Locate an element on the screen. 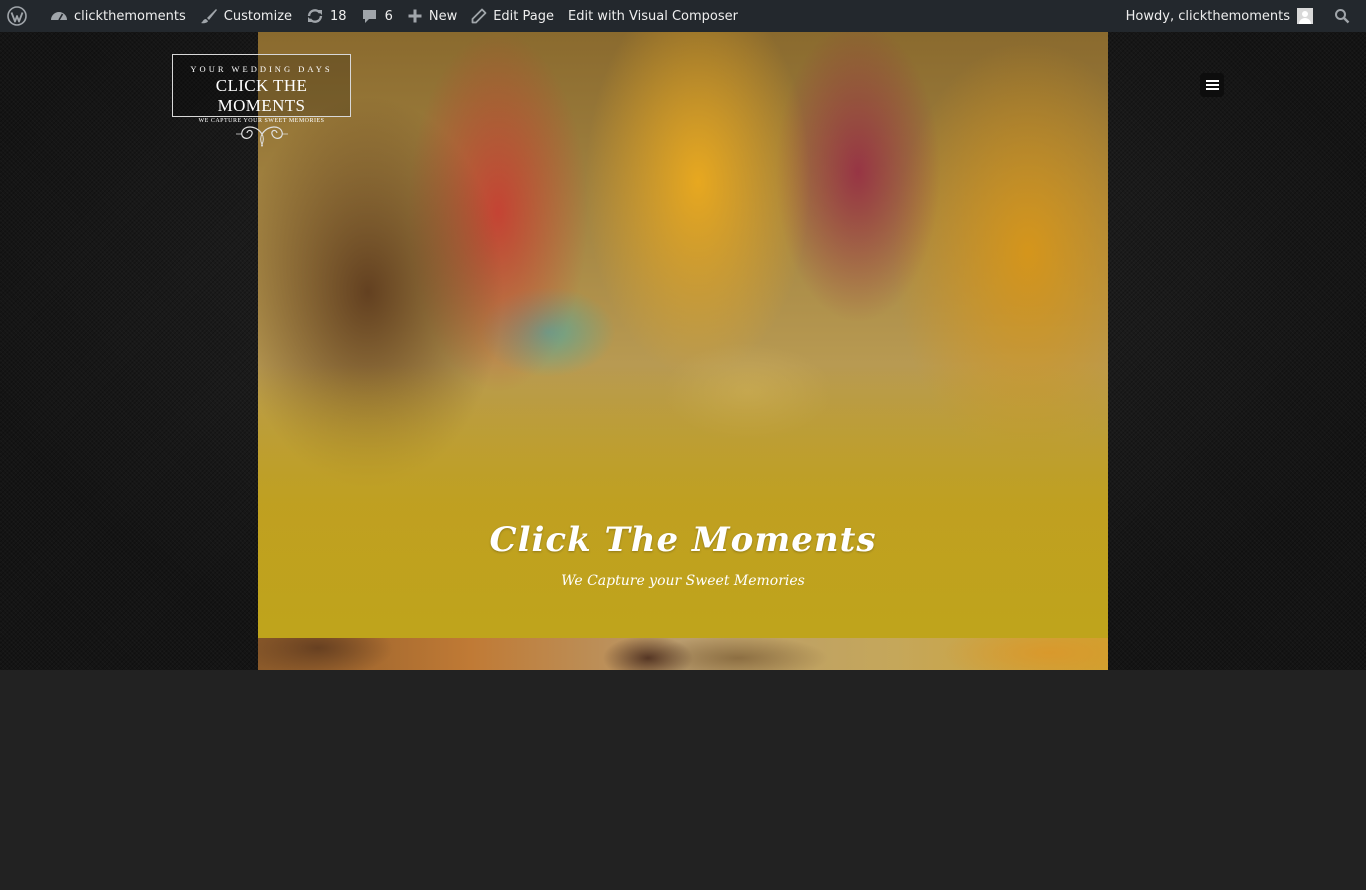 This screenshot has height=890, width=1366. customize-link: Customize is located at coordinates (246, 16).